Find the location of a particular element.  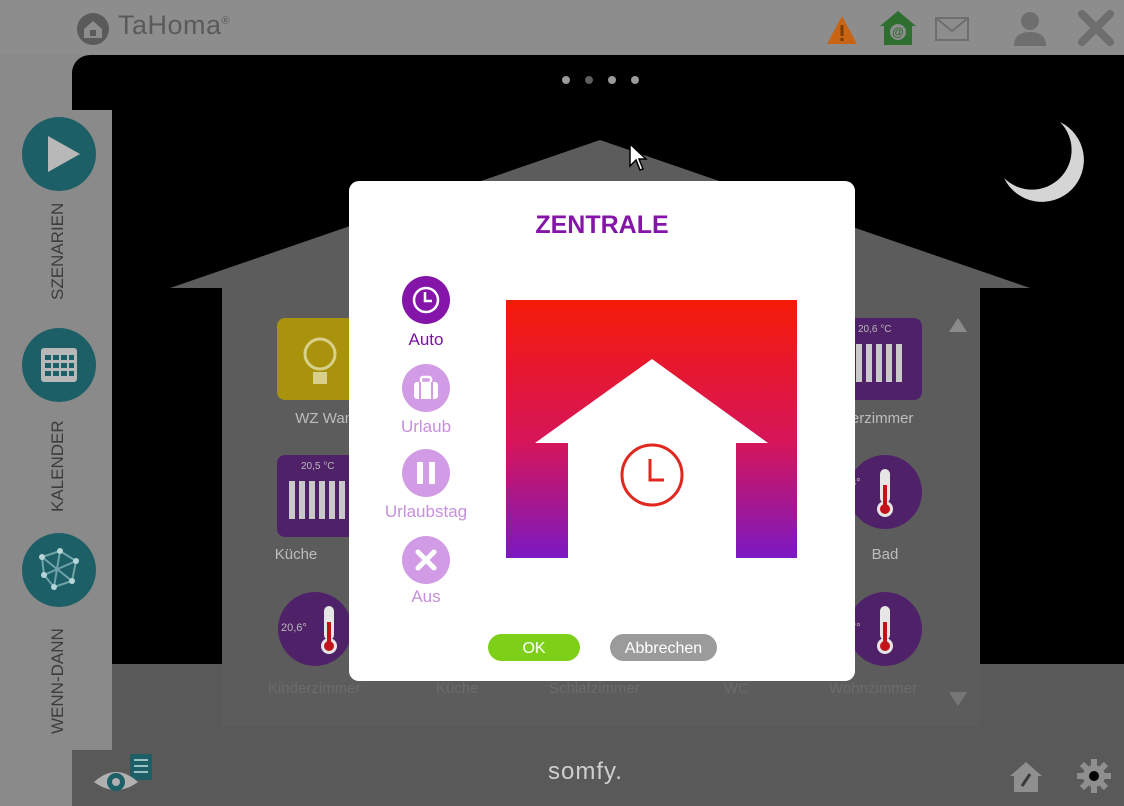

mode-preview-image is located at coordinates (651, 429).